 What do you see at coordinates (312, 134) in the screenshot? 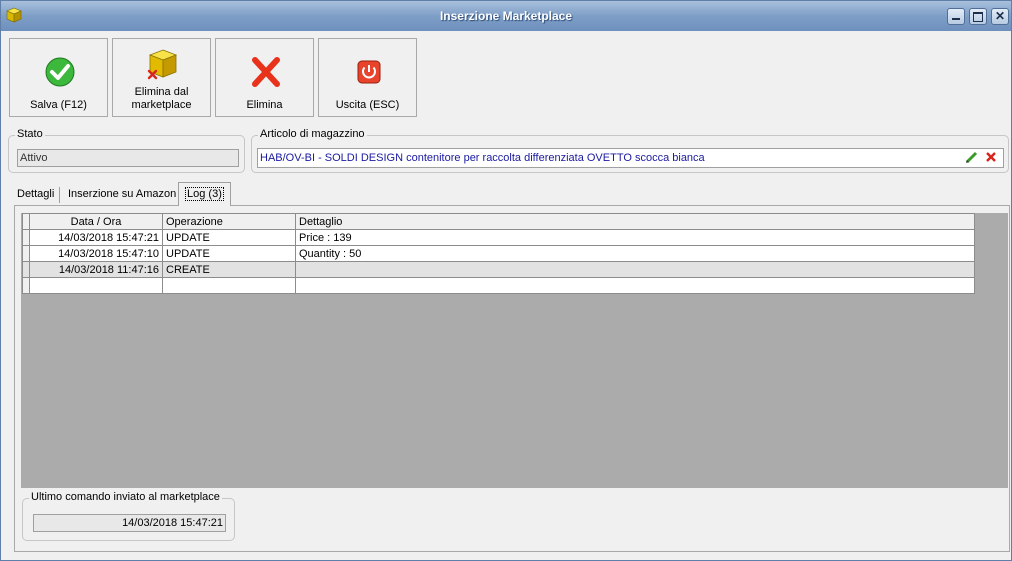
I see `article-group-label: Articolo di magazzino` at bounding box center [312, 134].